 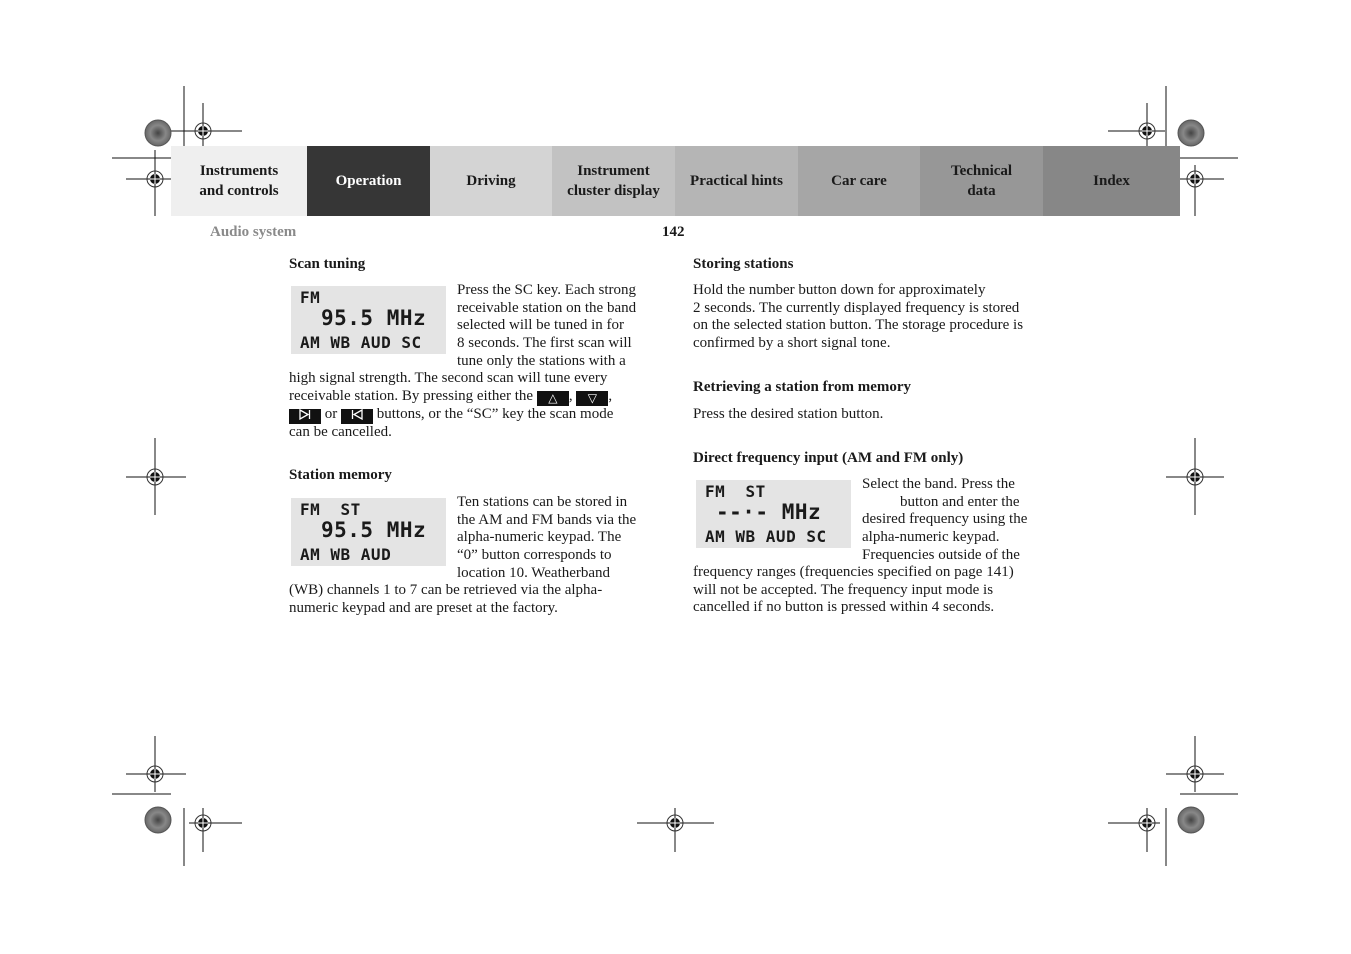 I want to click on tab-instrument-cluster-display: Instrument cluster display, so click(x=613, y=181).